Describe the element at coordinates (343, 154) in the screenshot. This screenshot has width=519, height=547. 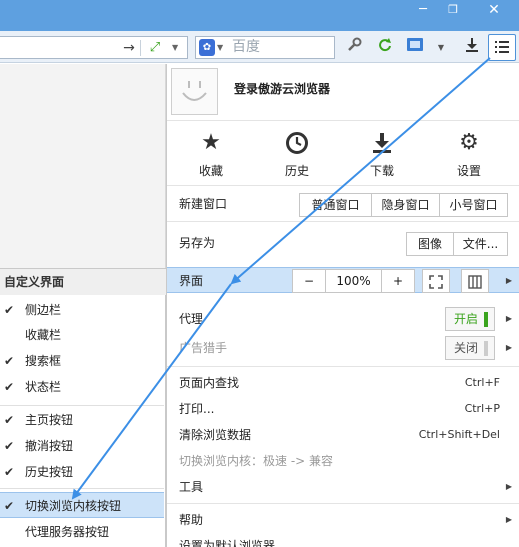
I see `quick-actions: ★ 收藏 历史 下载 ⚙ 设置` at that location.